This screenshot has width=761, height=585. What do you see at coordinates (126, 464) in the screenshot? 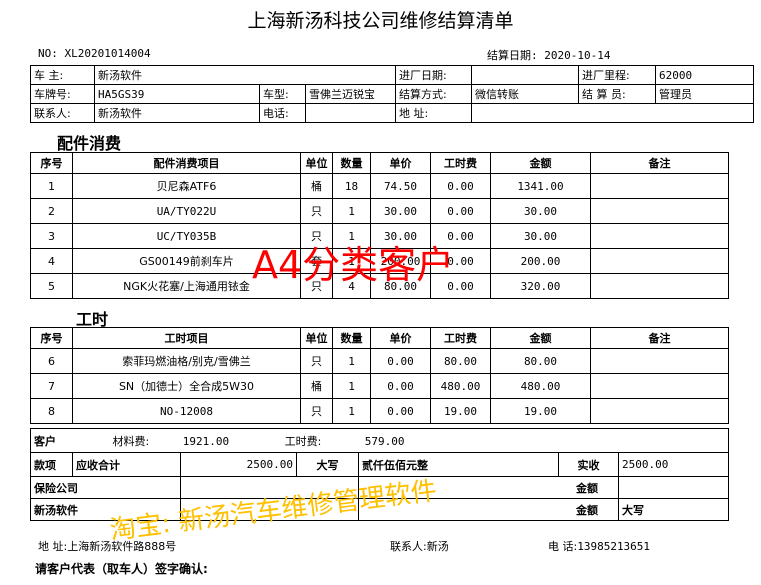
I see `receivable-label: 应收合计` at bounding box center [126, 464].